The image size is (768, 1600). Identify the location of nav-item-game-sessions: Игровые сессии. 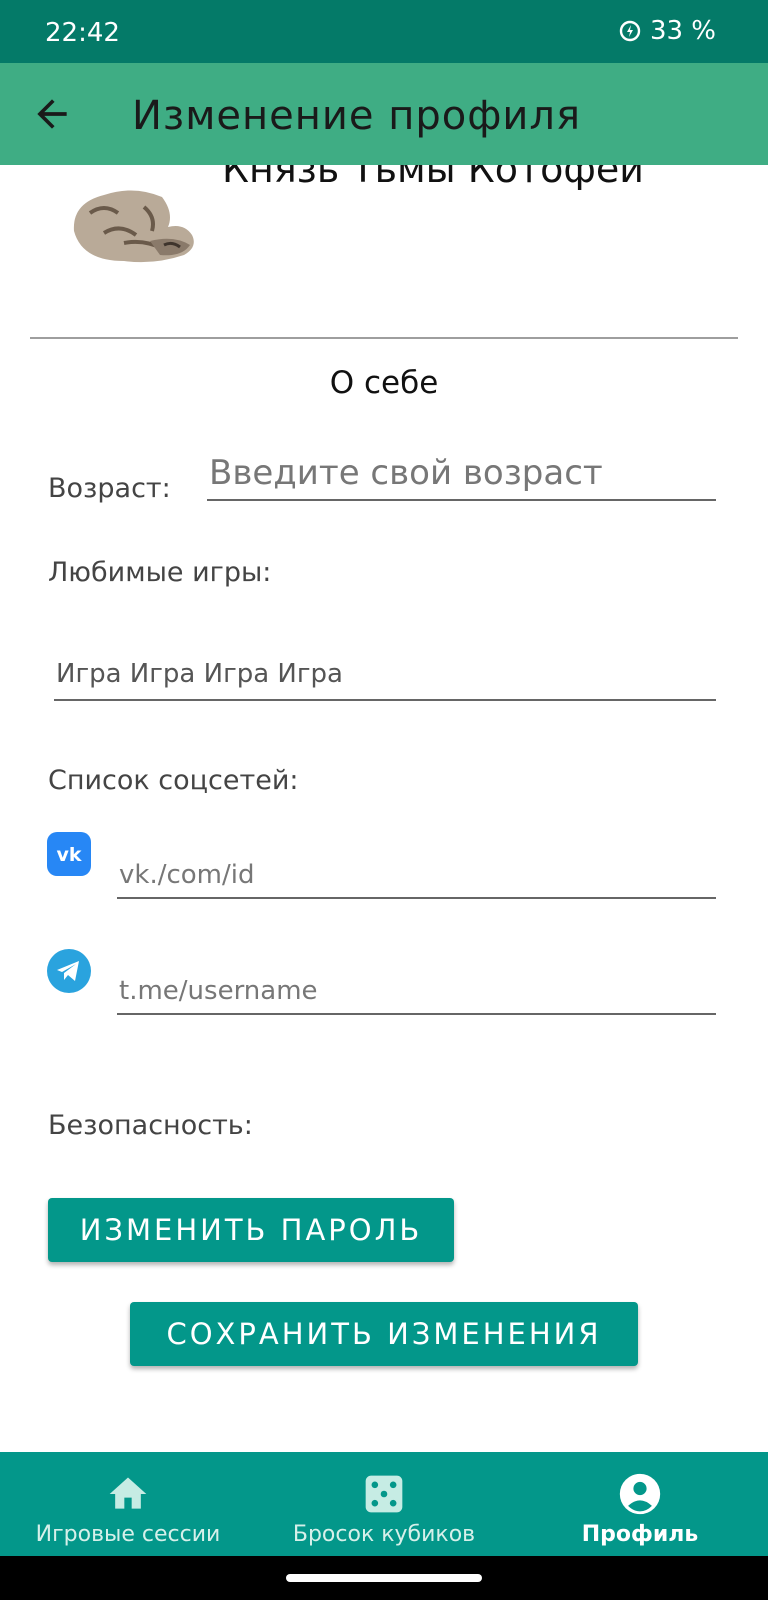
(128, 1504).